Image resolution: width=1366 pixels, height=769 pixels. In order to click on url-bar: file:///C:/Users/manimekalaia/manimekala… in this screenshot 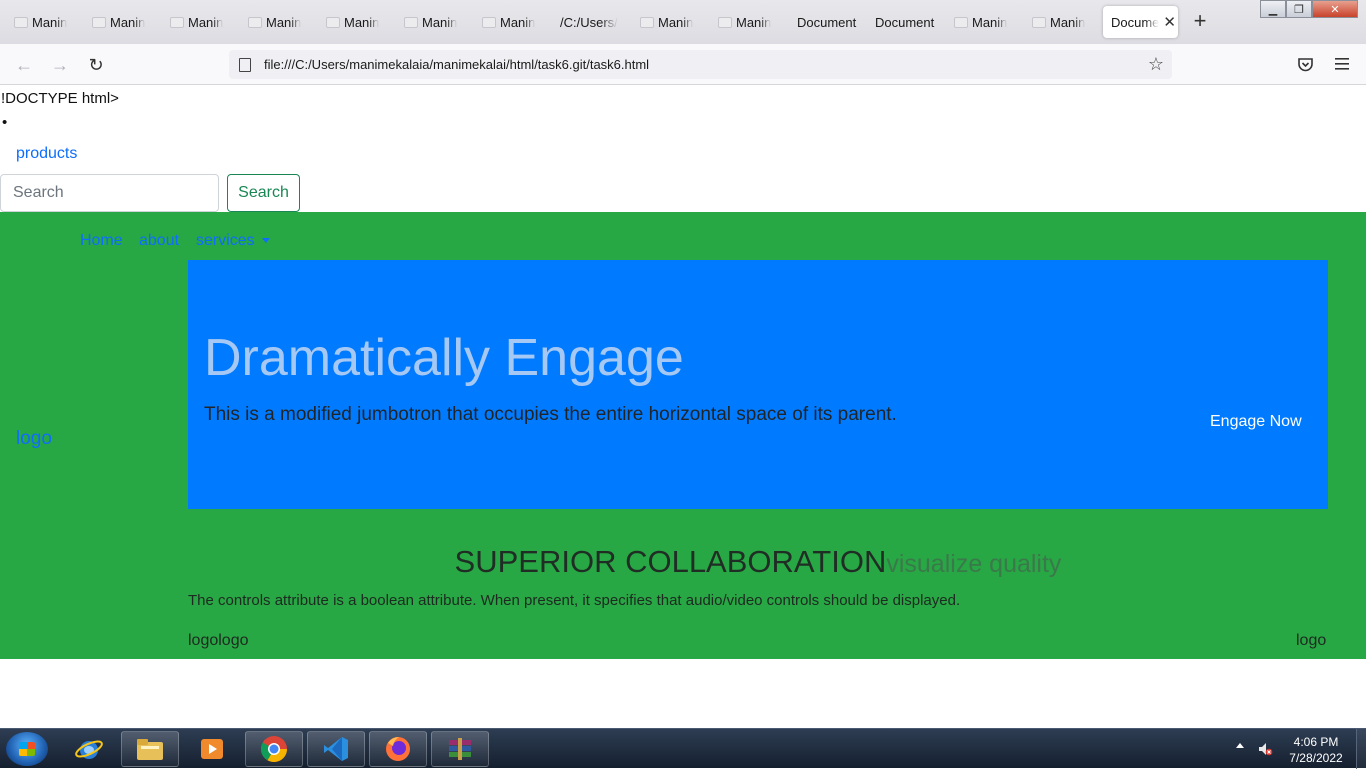, I will do `click(700, 64)`.